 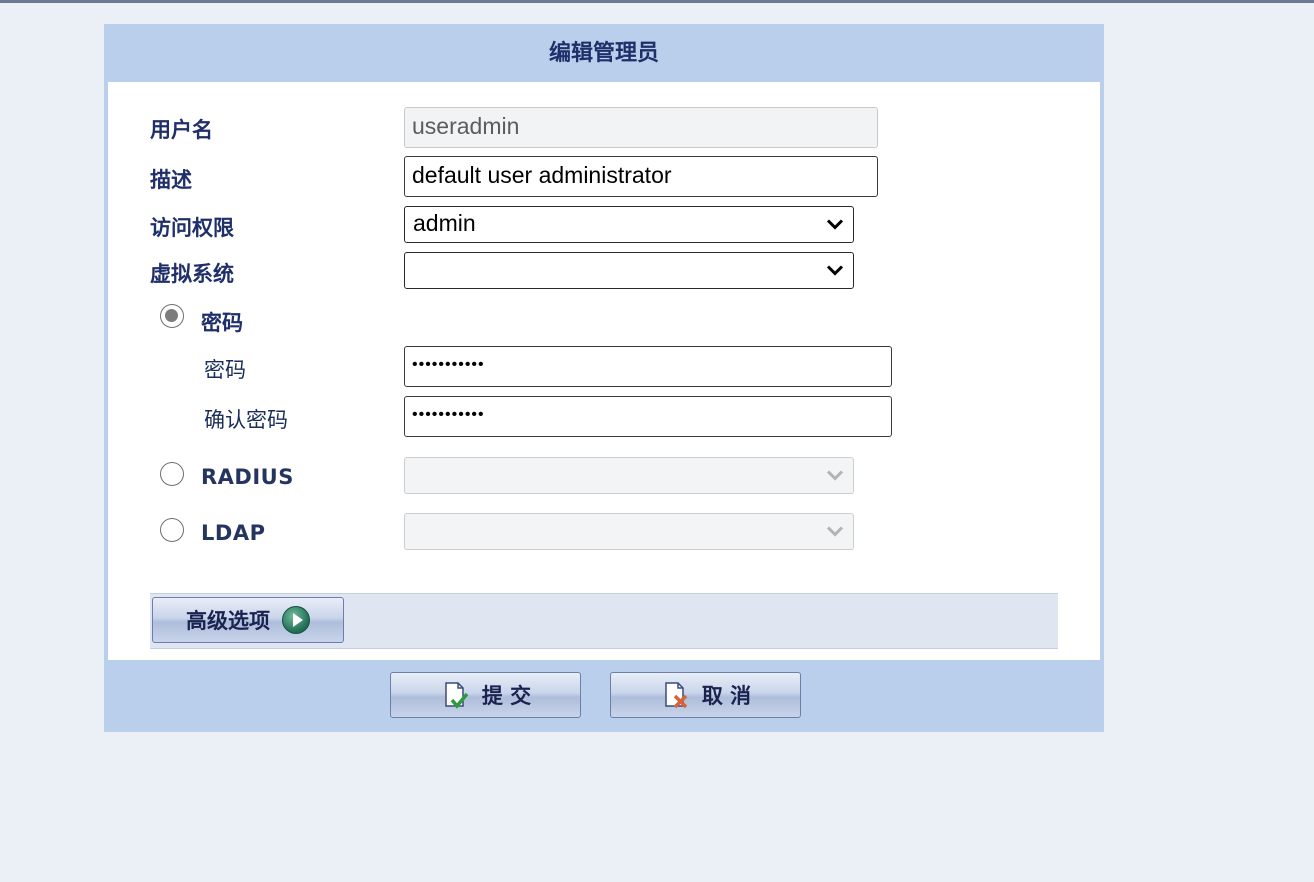 I want to click on auth-ldap-label: LDAP, so click(x=233, y=533).